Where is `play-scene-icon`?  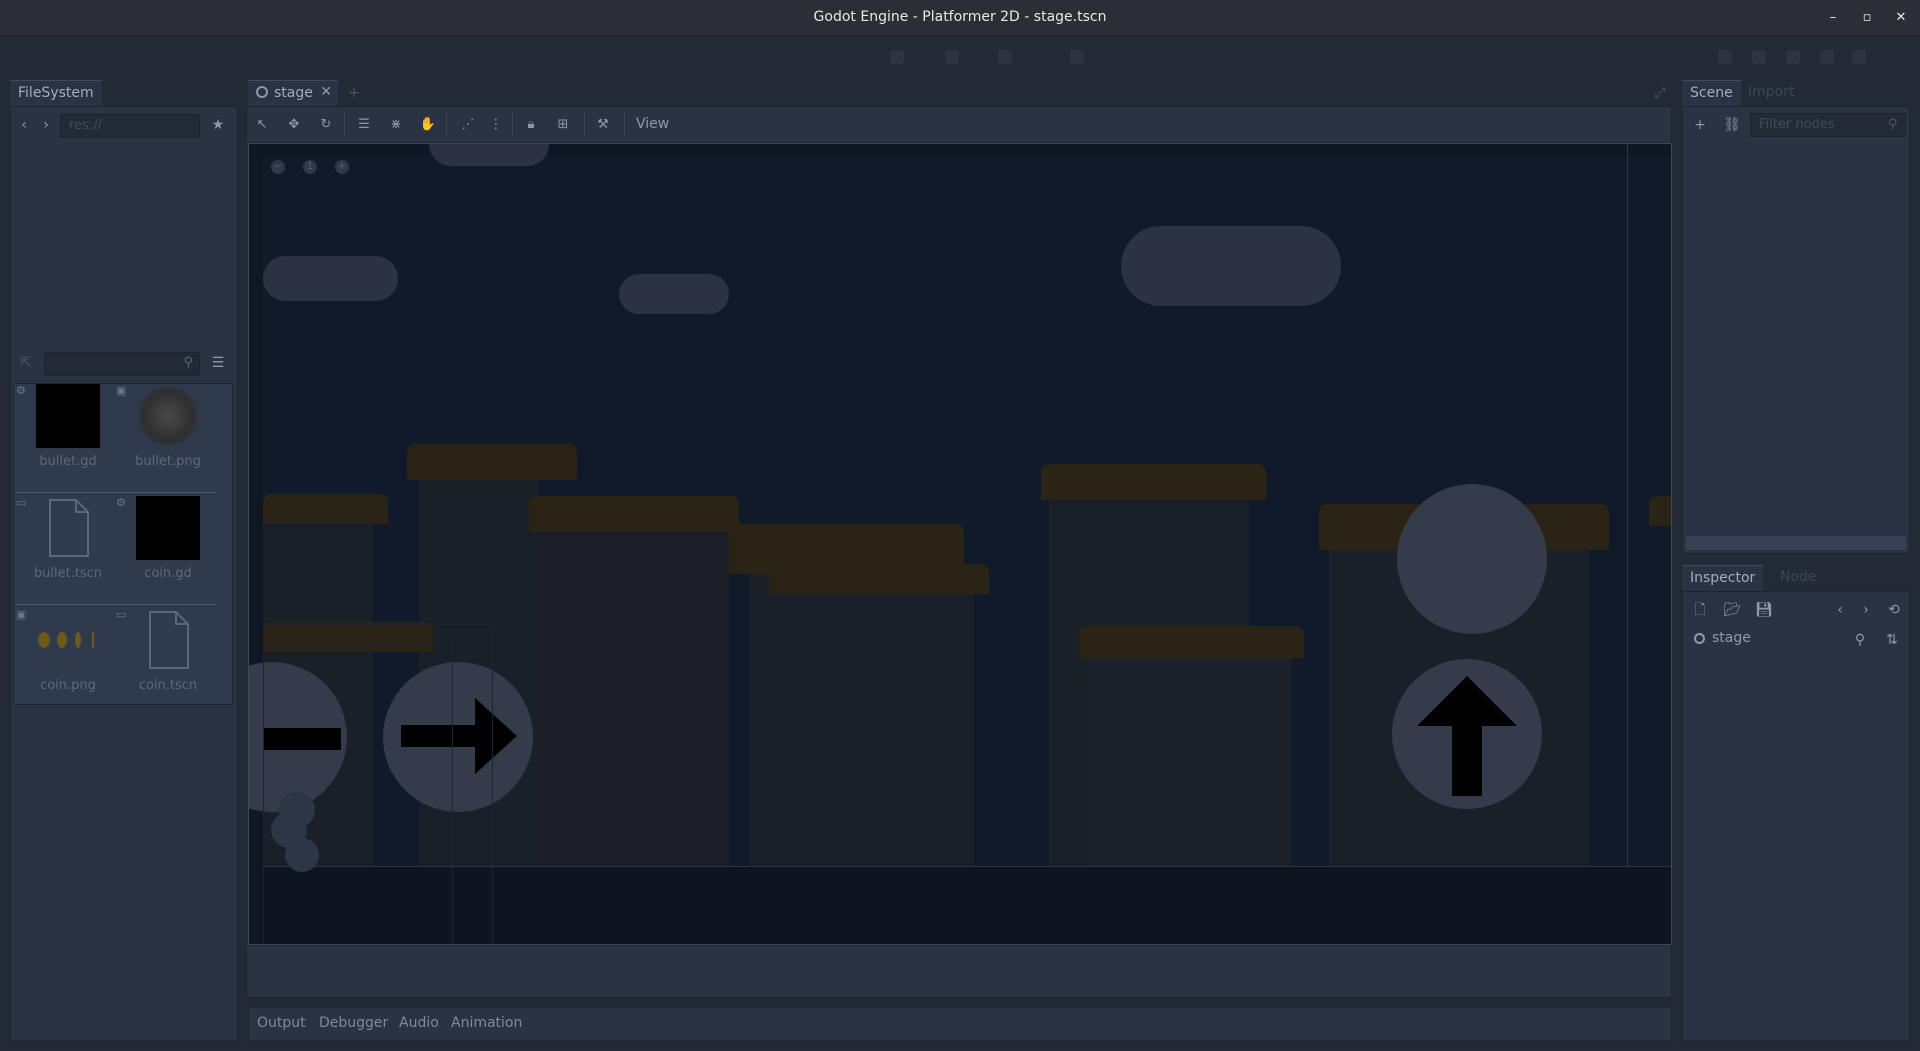 play-scene-icon is located at coordinates (1827, 57).